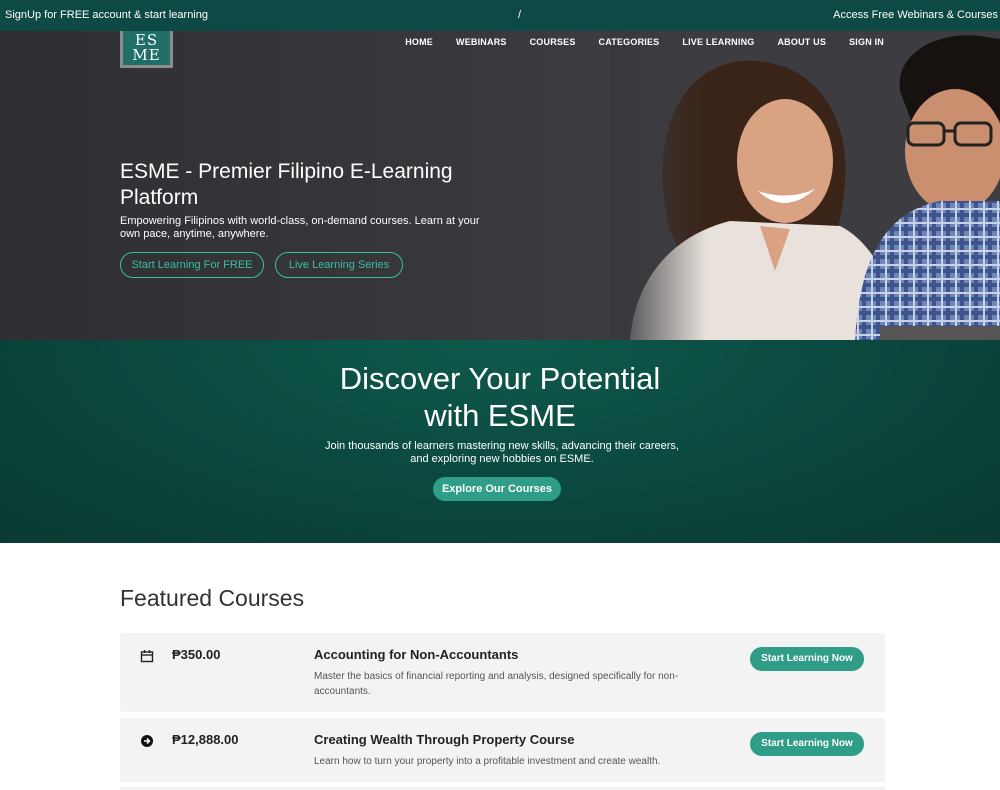  What do you see at coordinates (500, 415) in the screenshot?
I see `discover-title-line-2: with ESME` at bounding box center [500, 415].